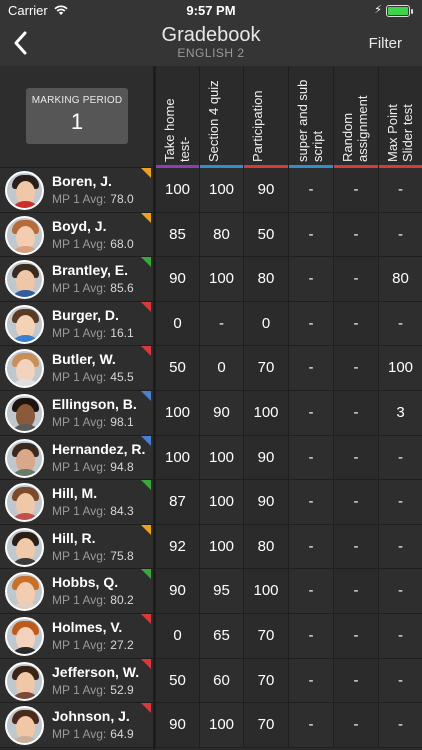 The width and height of the screenshot is (422, 750). I want to click on student-info: Boren, J. MP 1 Avg: 78.0, so click(76, 190).